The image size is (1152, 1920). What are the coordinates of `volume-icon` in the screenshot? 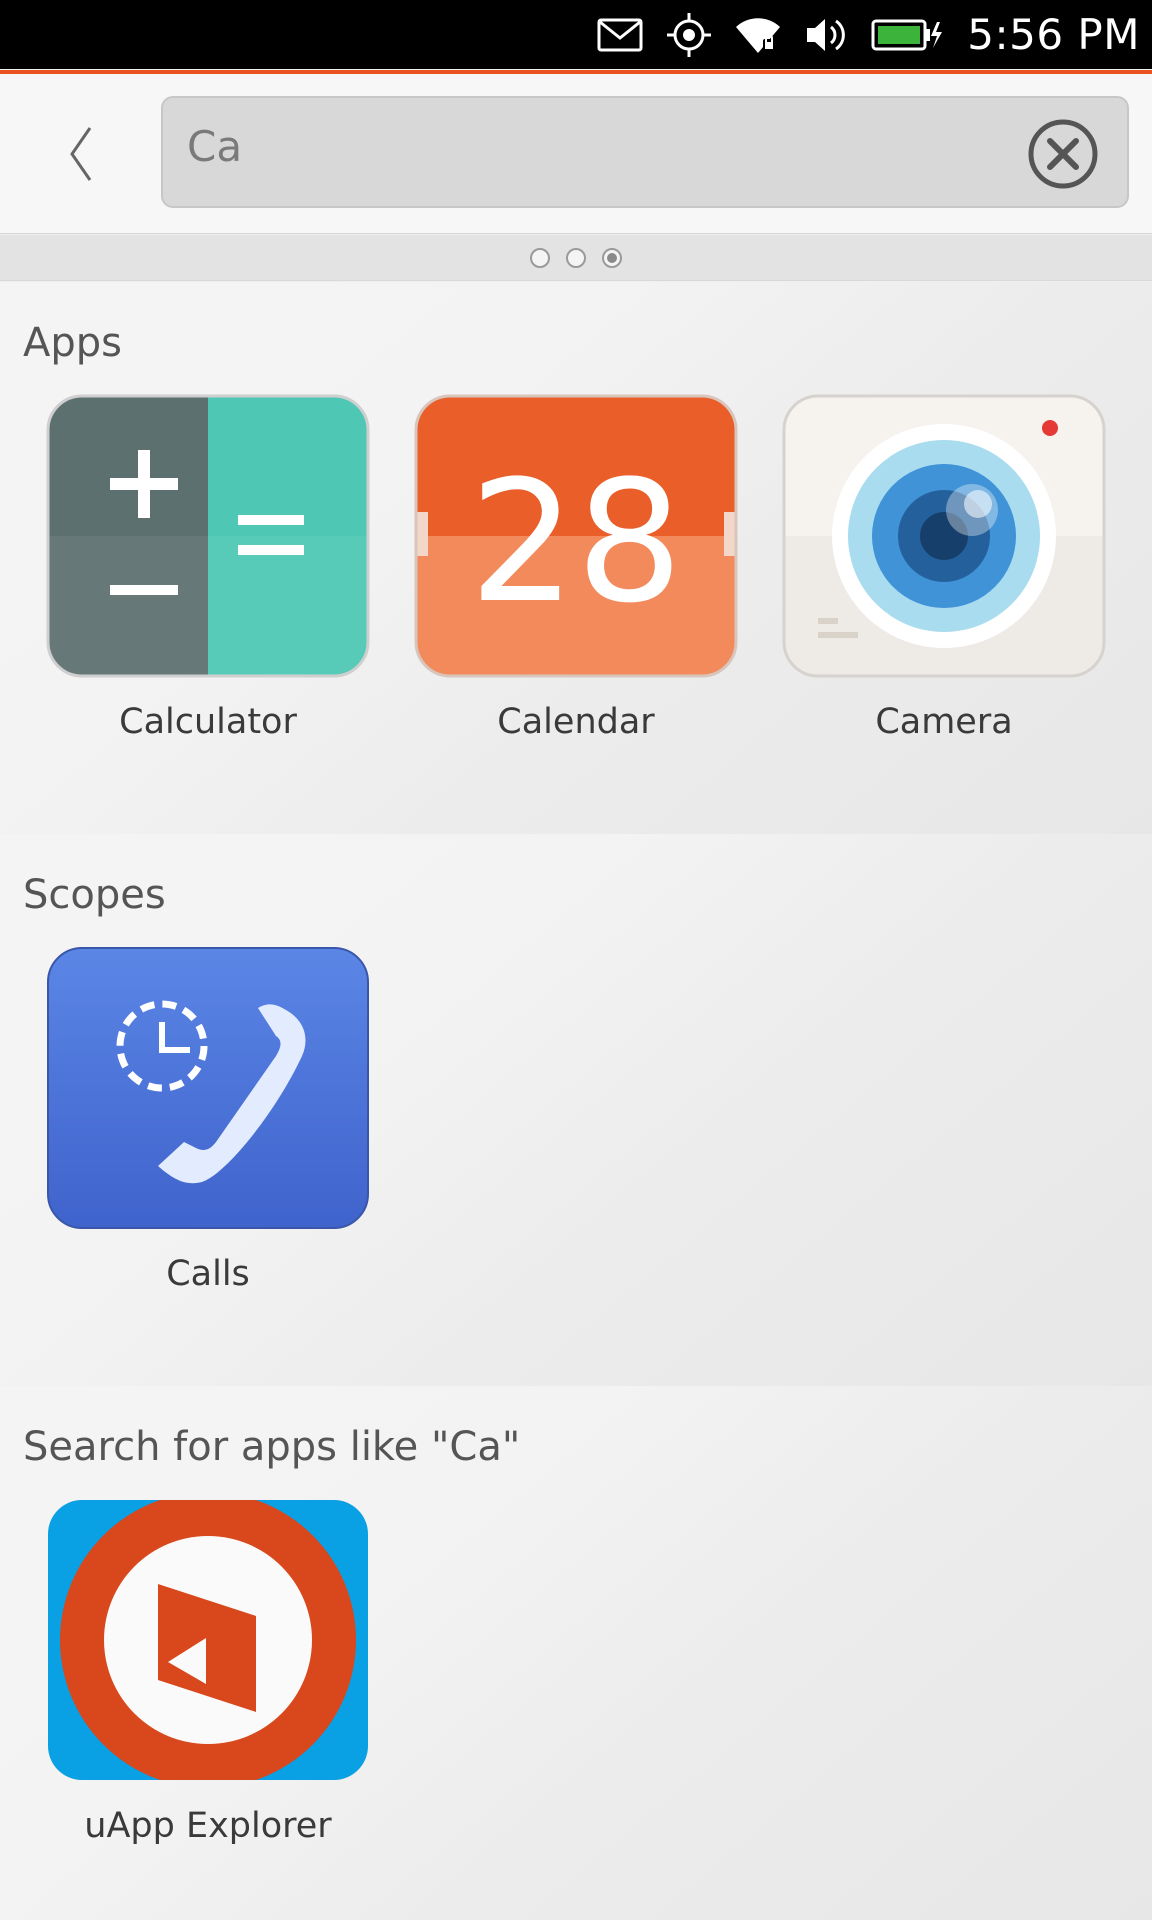 It's located at (826, 35).